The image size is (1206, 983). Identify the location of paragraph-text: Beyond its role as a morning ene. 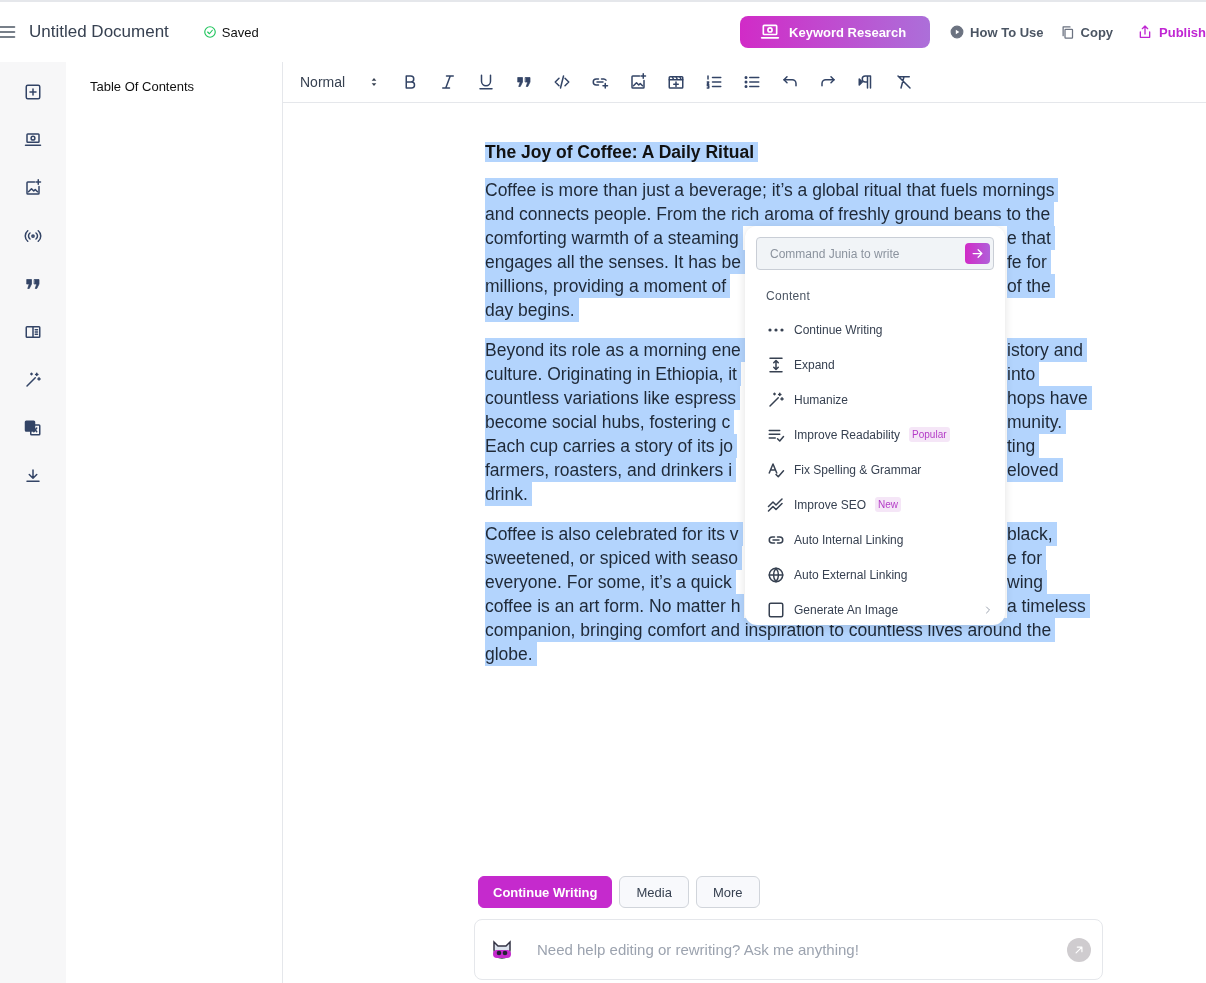
(615, 350).